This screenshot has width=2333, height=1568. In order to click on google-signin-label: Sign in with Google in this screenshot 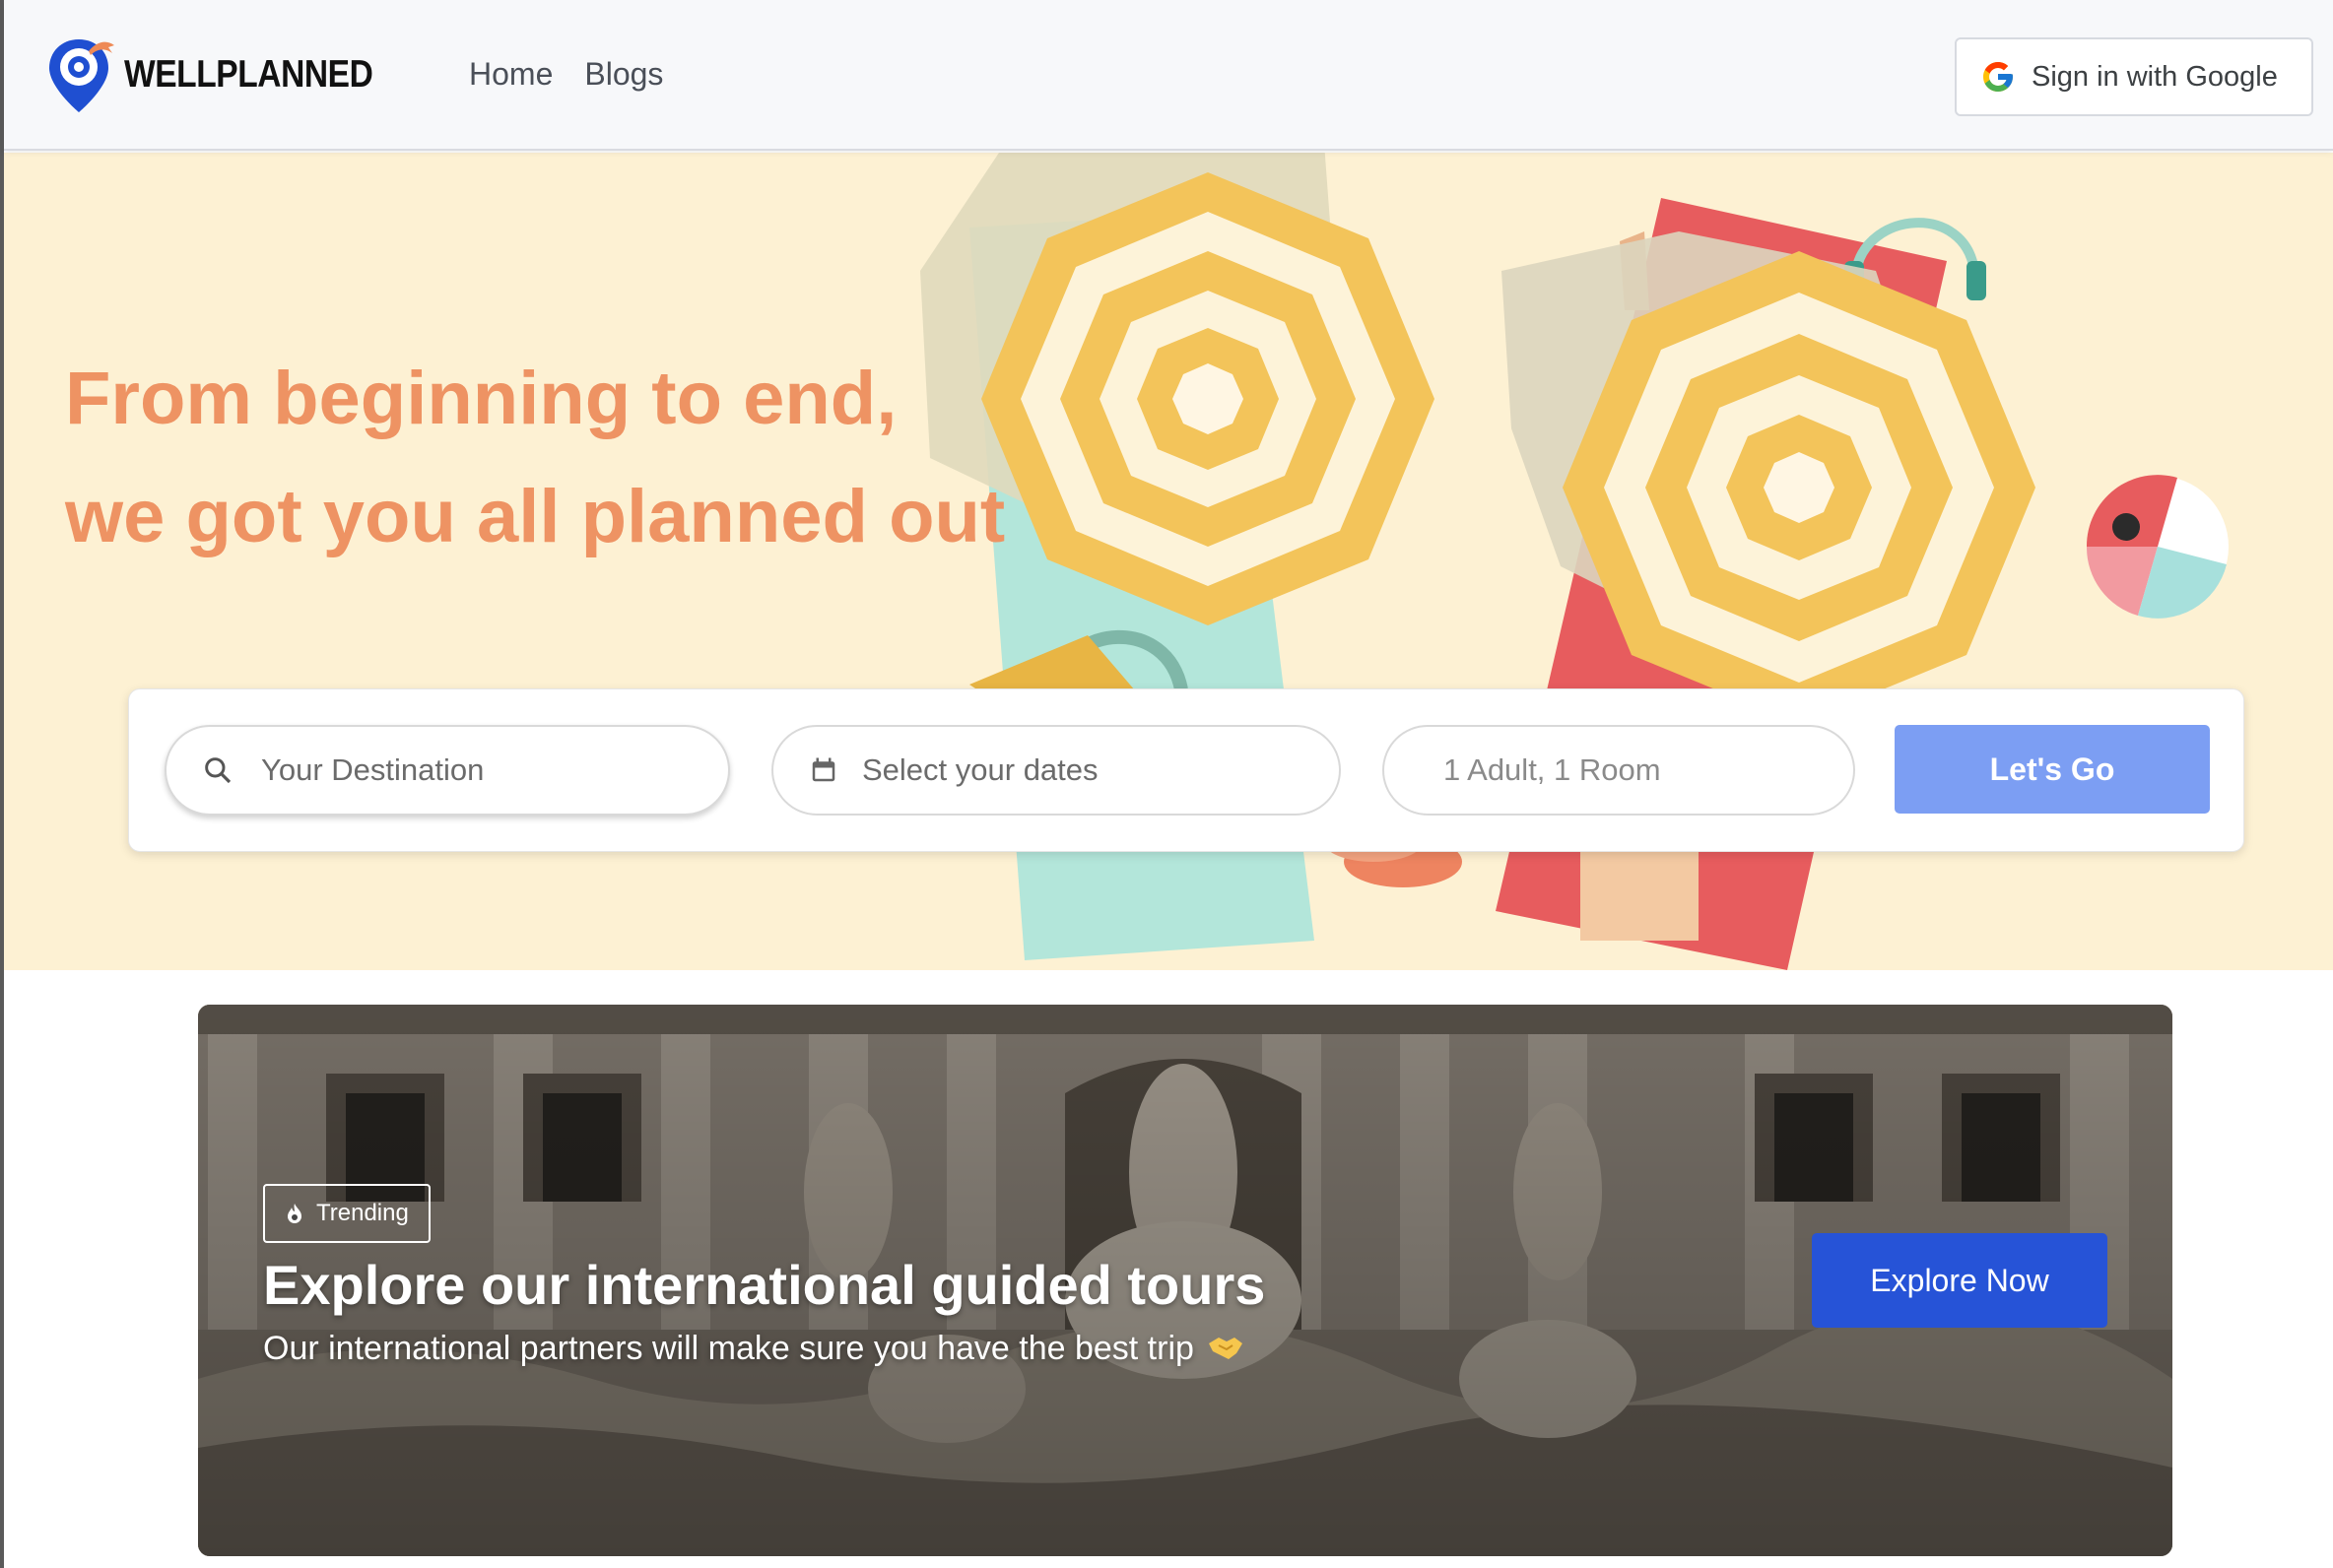, I will do `click(2155, 77)`.